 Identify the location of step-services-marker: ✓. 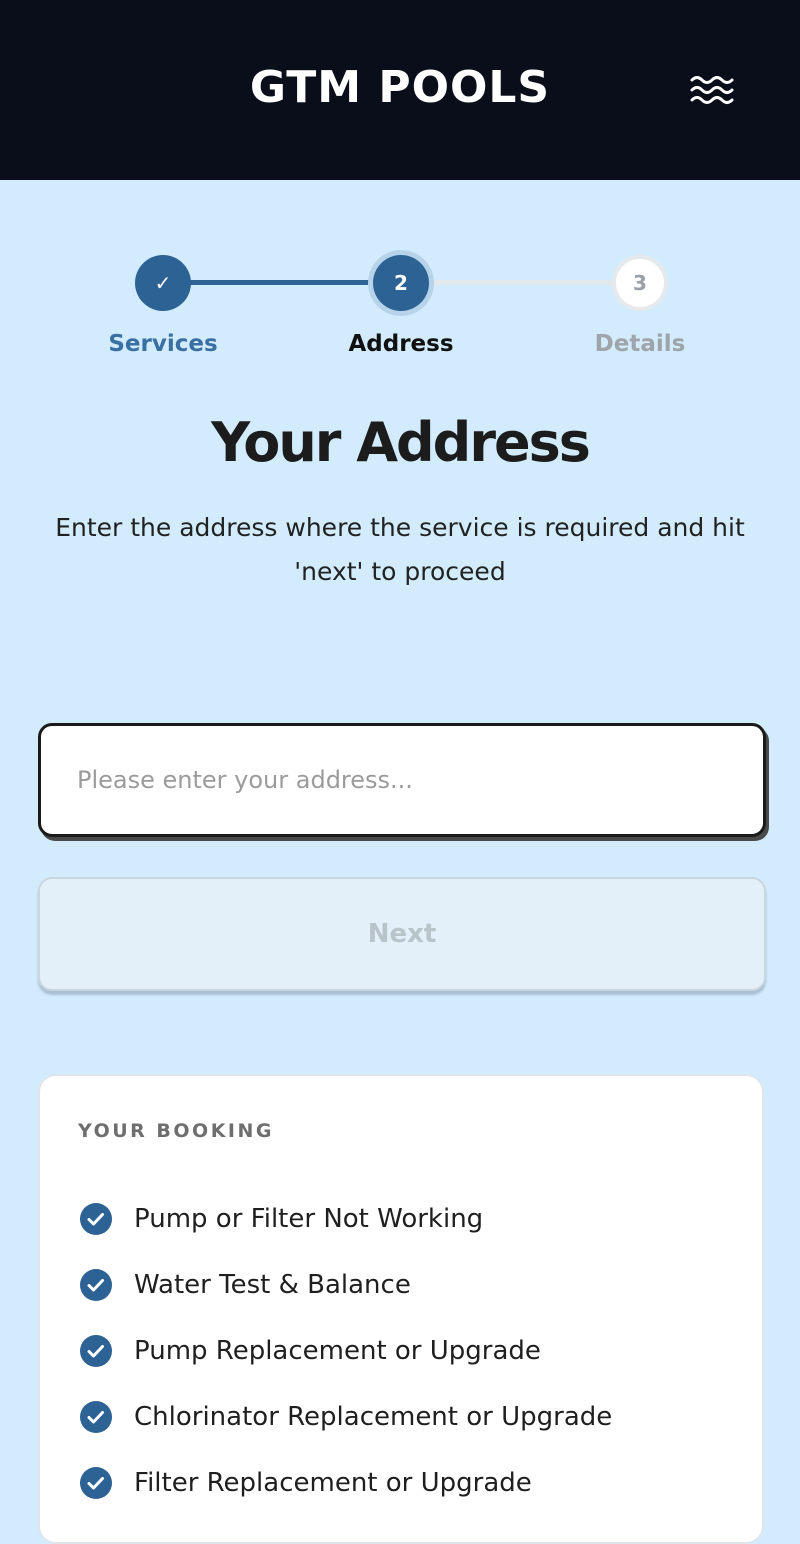
(163, 283).